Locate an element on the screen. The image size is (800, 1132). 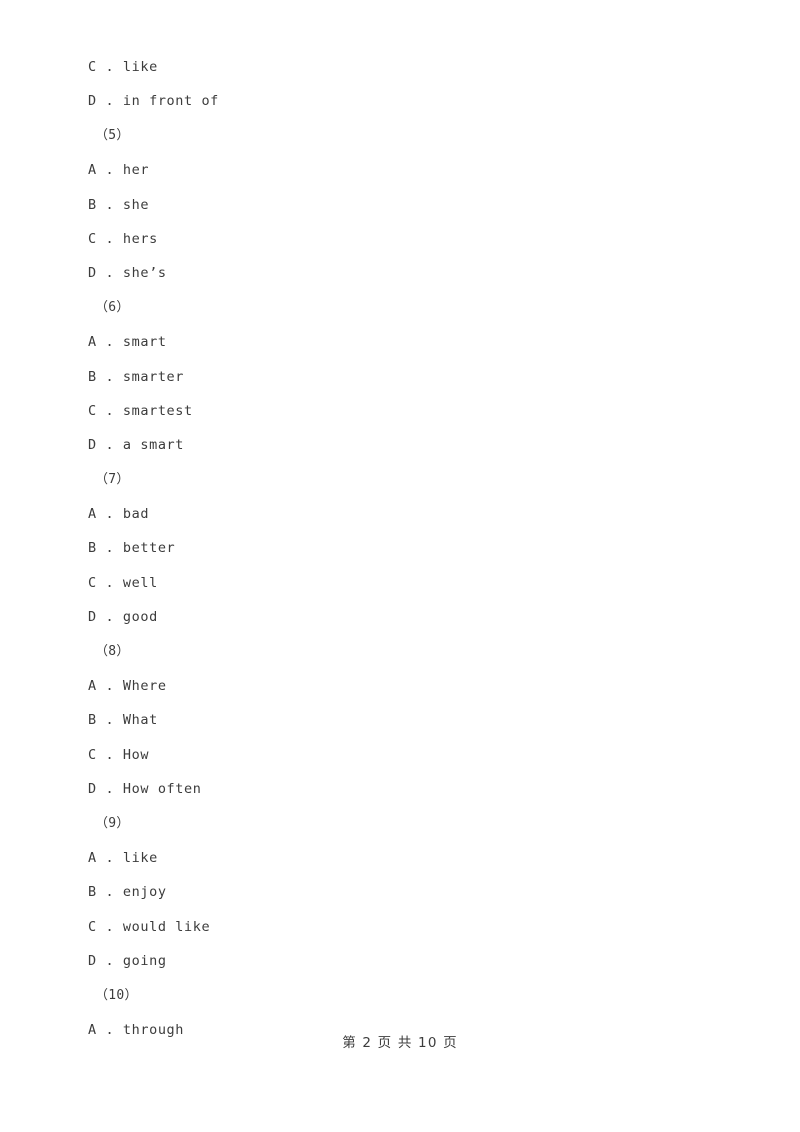
answer-option: C . well is located at coordinates (123, 582).